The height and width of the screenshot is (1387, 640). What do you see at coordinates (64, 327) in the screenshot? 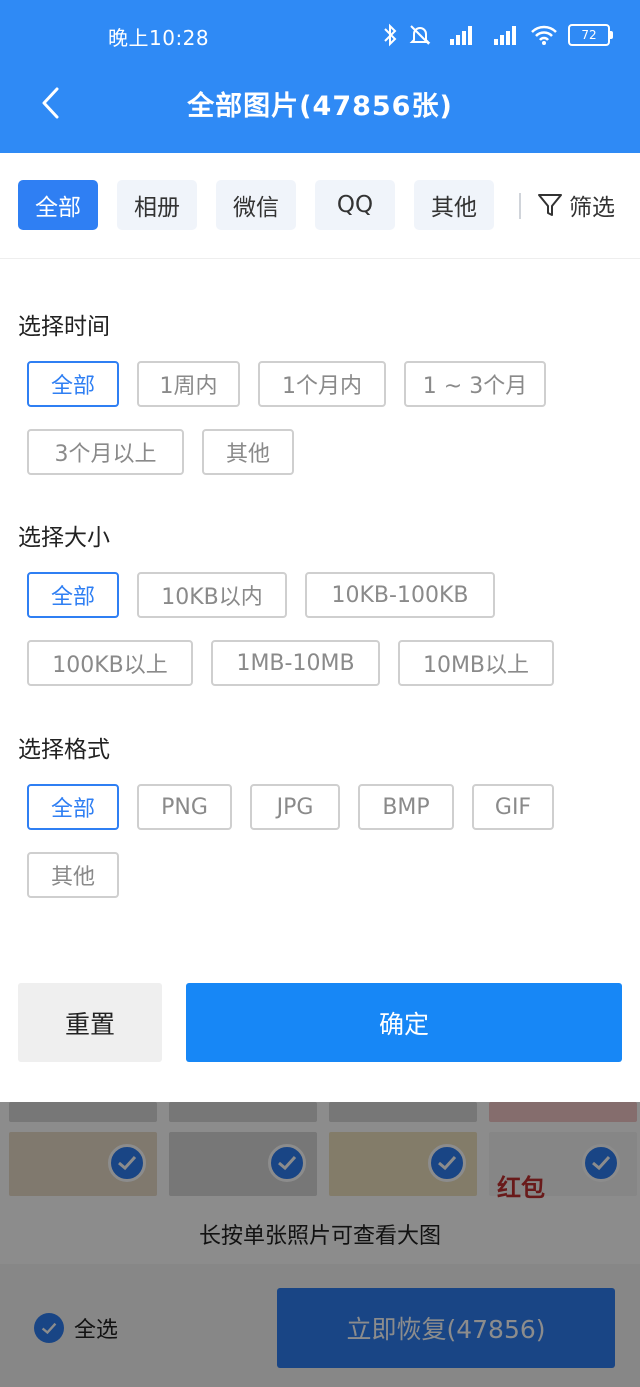
I see `time-section-title: 选择时间` at bounding box center [64, 327].